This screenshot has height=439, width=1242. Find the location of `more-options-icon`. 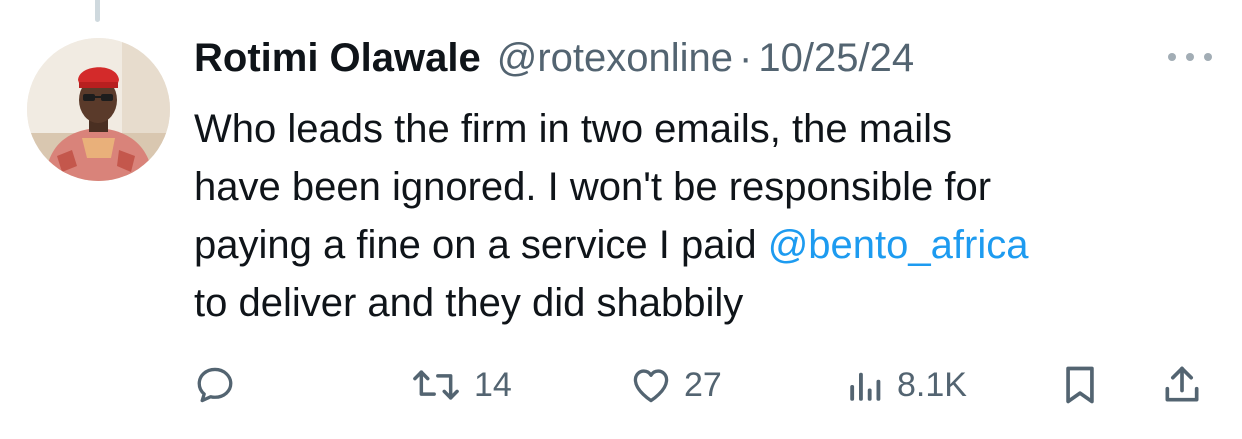

more-options-icon is located at coordinates (1190, 57).